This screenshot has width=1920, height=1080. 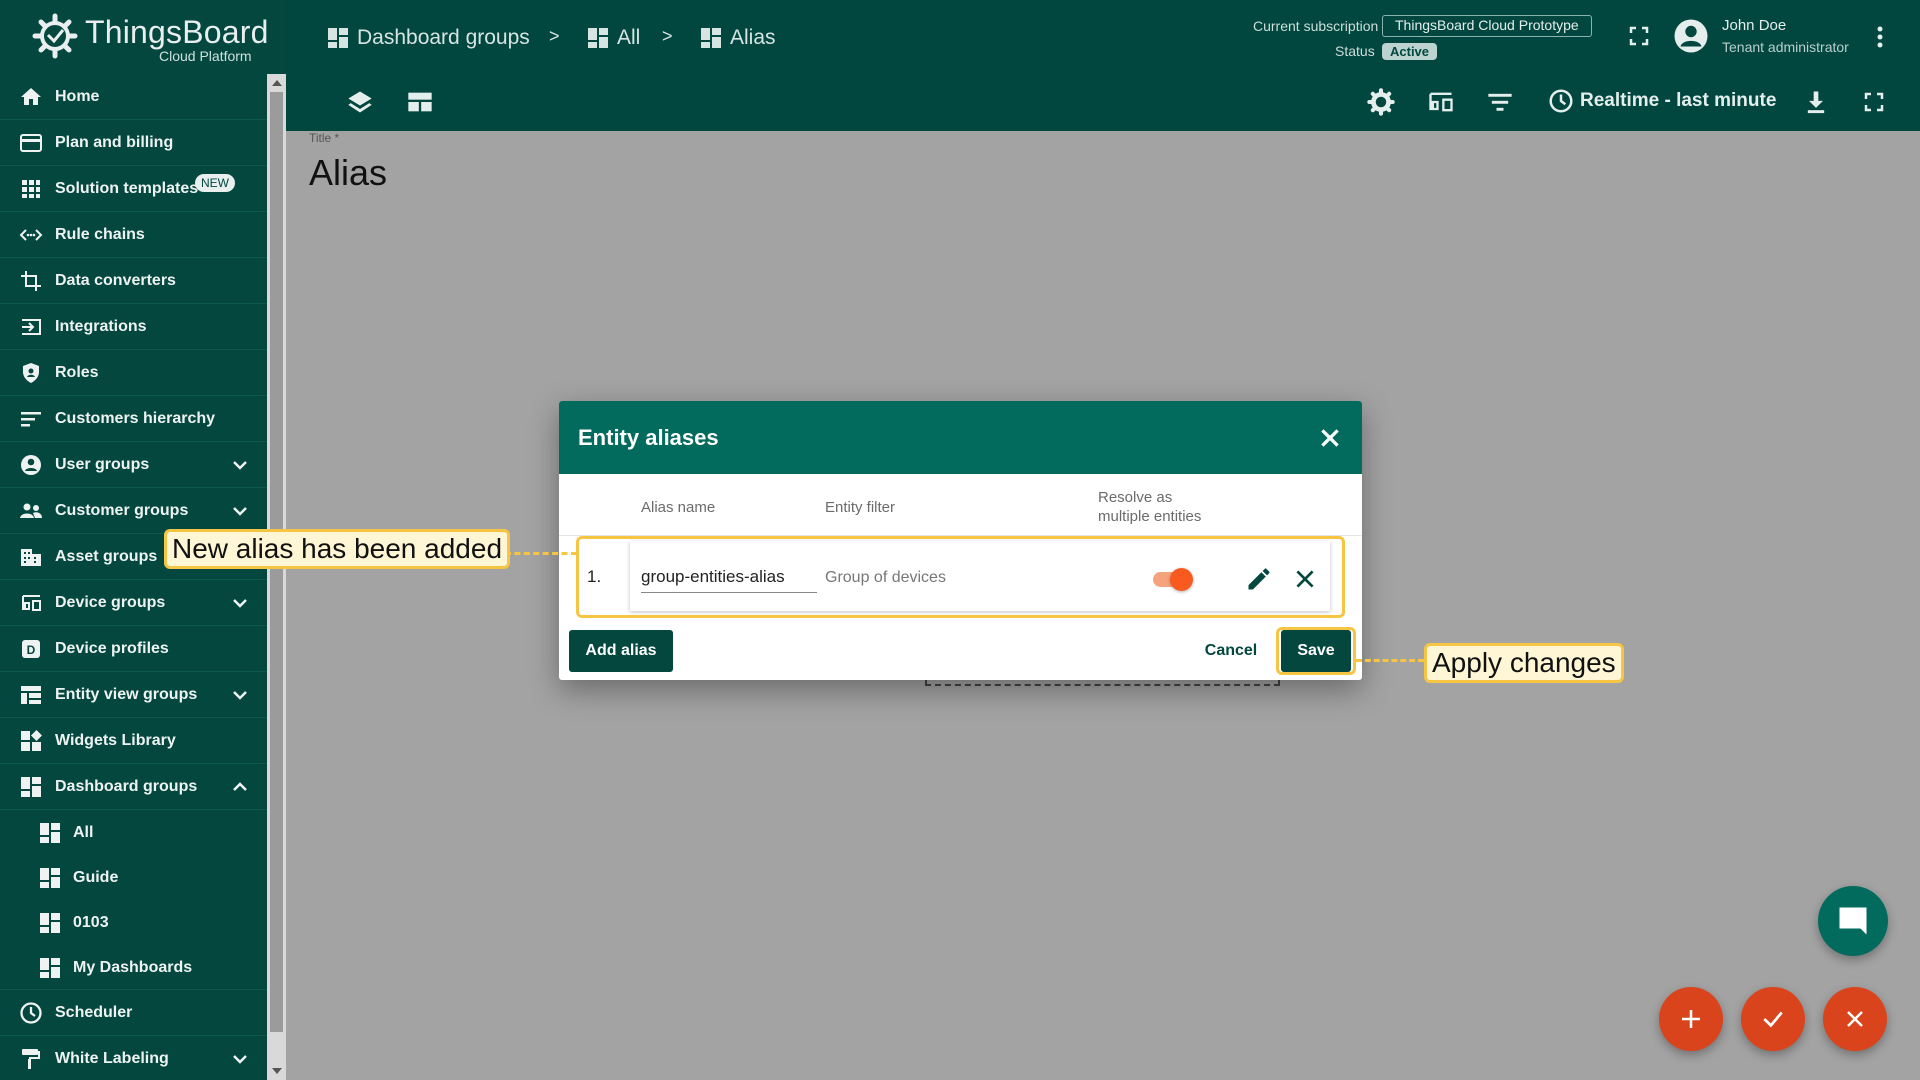 What do you see at coordinates (31, 419) in the screenshot?
I see `hierarchy-icon` at bounding box center [31, 419].